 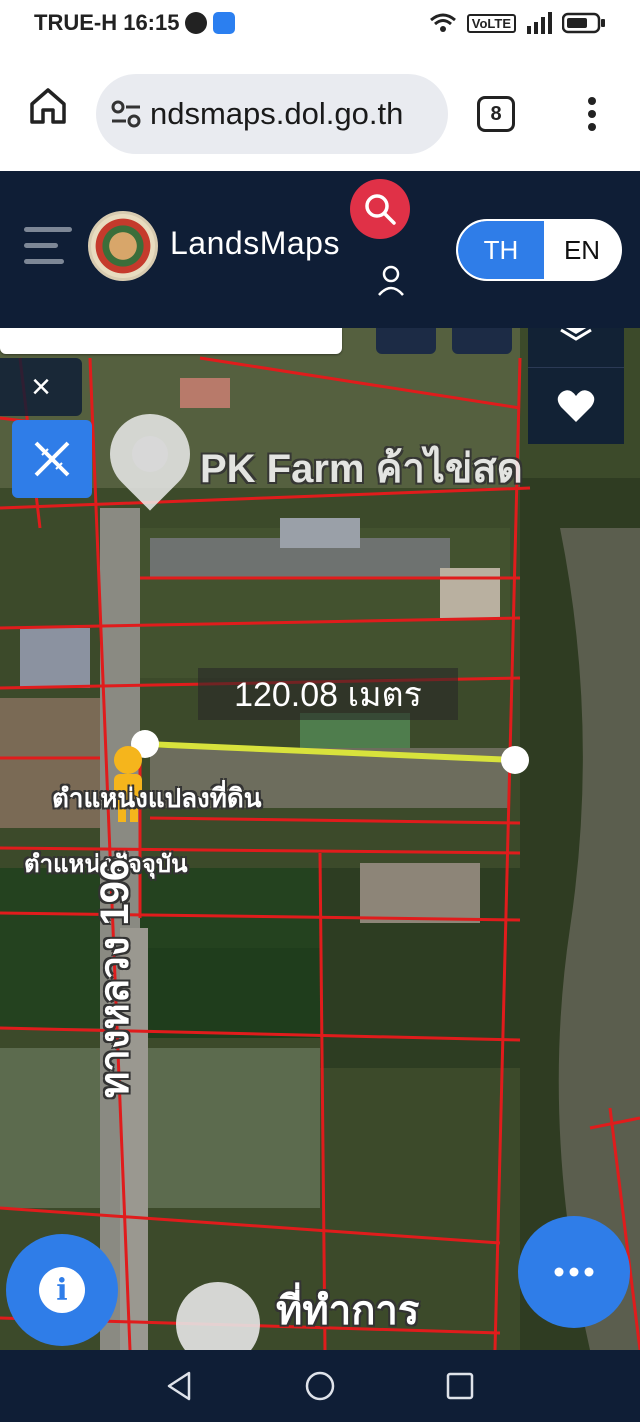 I want to click on brand-title: LandsMaps, so click(x=255, y=243).